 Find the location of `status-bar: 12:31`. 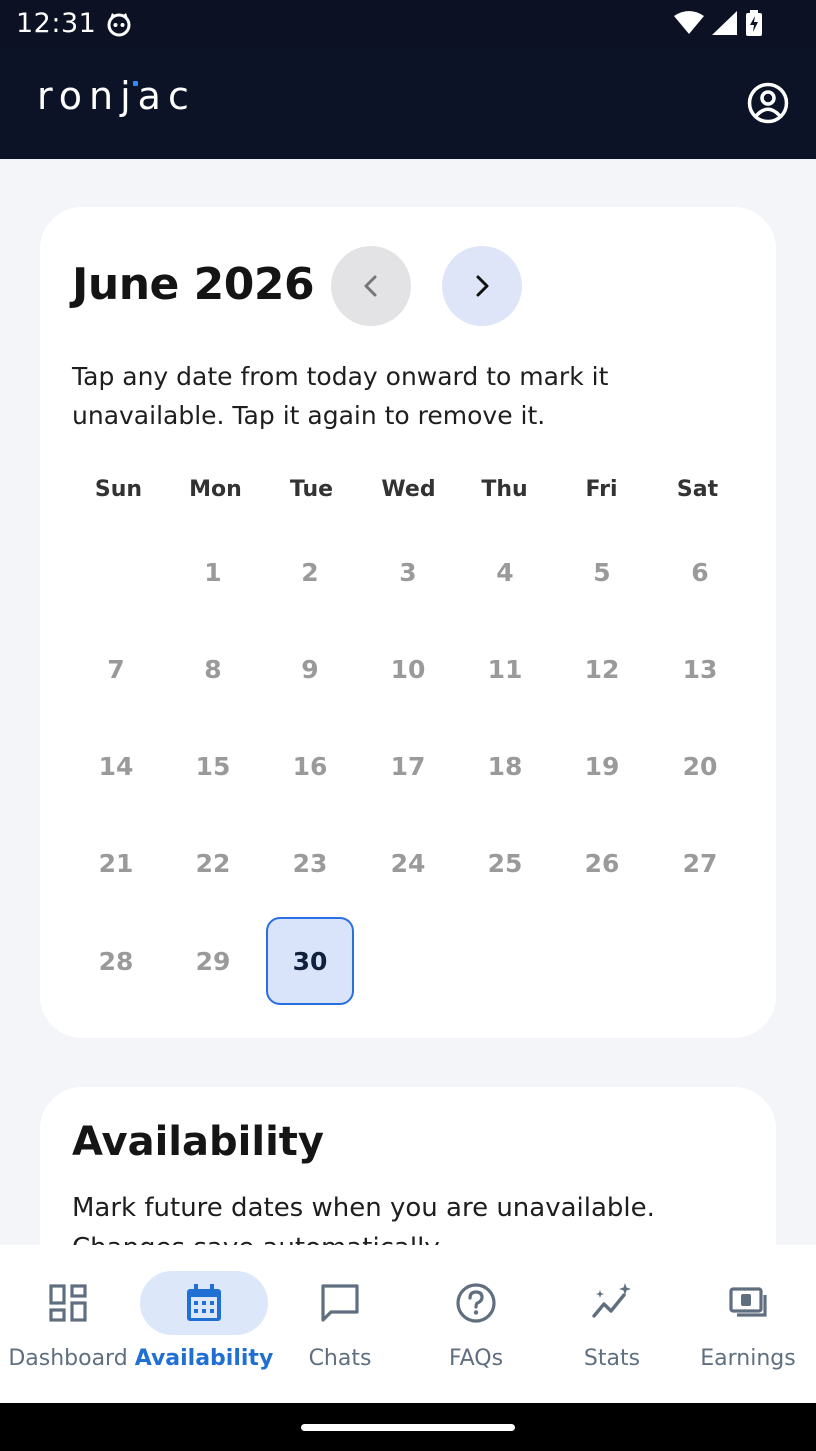

status-bar: 12:31 is located at coordinates (408, 23).